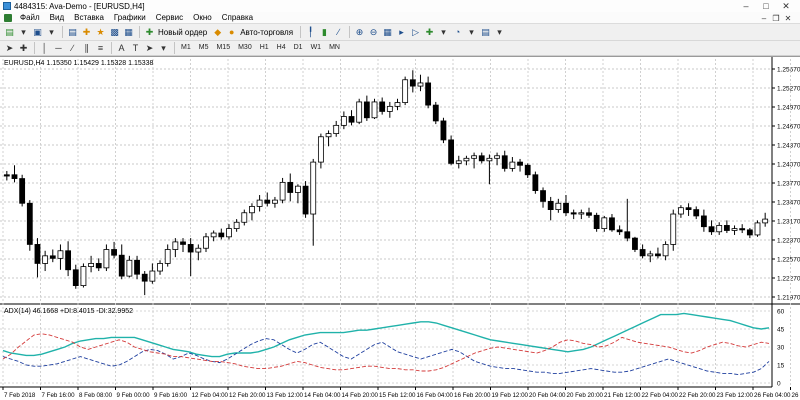 This screenshot has width=800, height=400. What do you see at coordinates (149, 48) in the screenshot?
I see `arrows-icon: ➤` at bounding box center [149, 48].